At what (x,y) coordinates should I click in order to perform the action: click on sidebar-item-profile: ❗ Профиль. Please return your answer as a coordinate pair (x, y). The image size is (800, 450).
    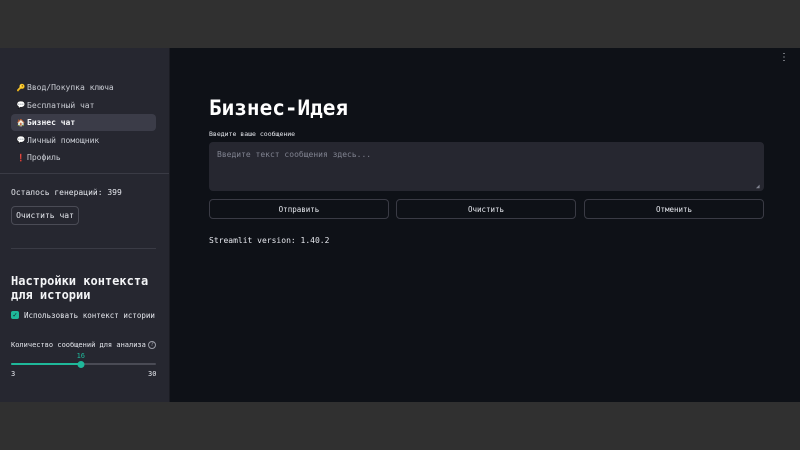
    Looking at the image, I should click on (83, 157).